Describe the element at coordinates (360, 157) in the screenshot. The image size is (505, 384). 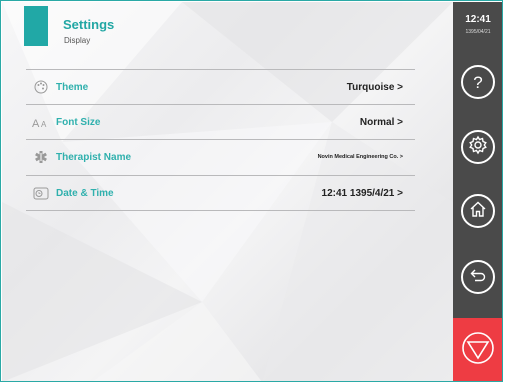
I see `setting-value: Novin Medical Engineering Co. >` at that location.